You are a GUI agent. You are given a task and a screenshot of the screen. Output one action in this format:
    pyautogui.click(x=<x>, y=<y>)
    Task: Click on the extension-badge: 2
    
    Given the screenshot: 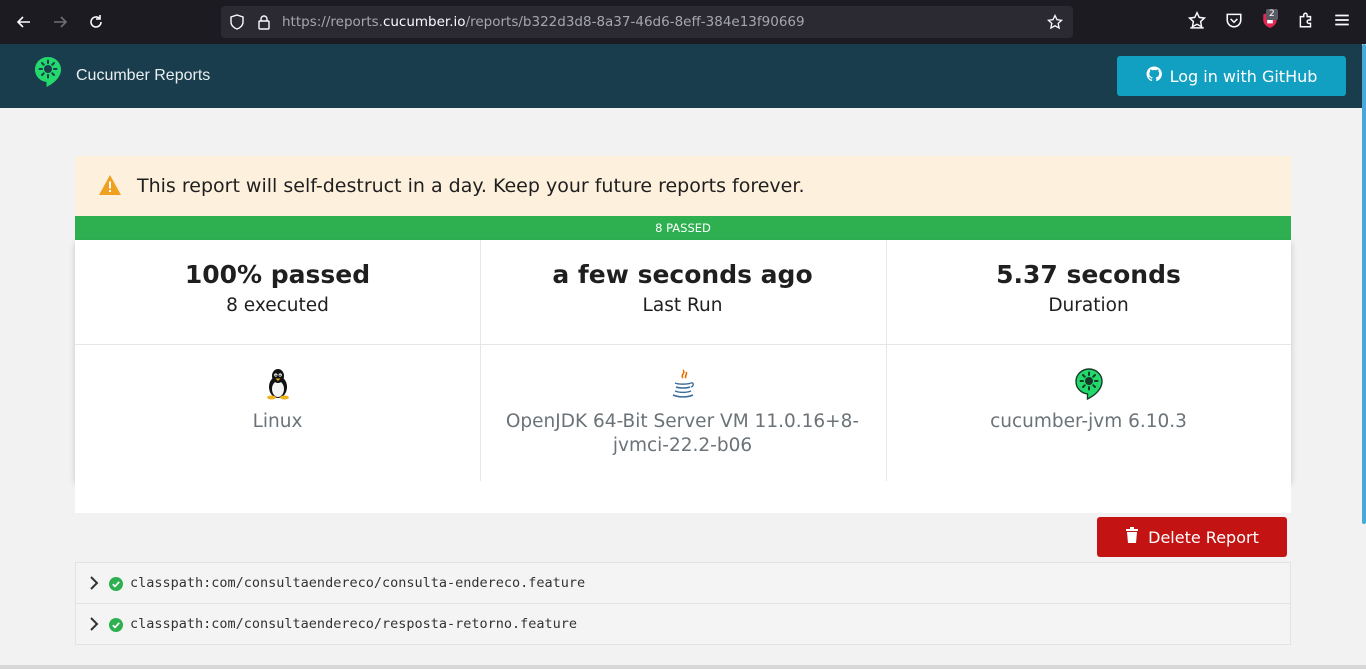 What is the action you would take?
    pyautogui.click(x=1272, y=14)
    